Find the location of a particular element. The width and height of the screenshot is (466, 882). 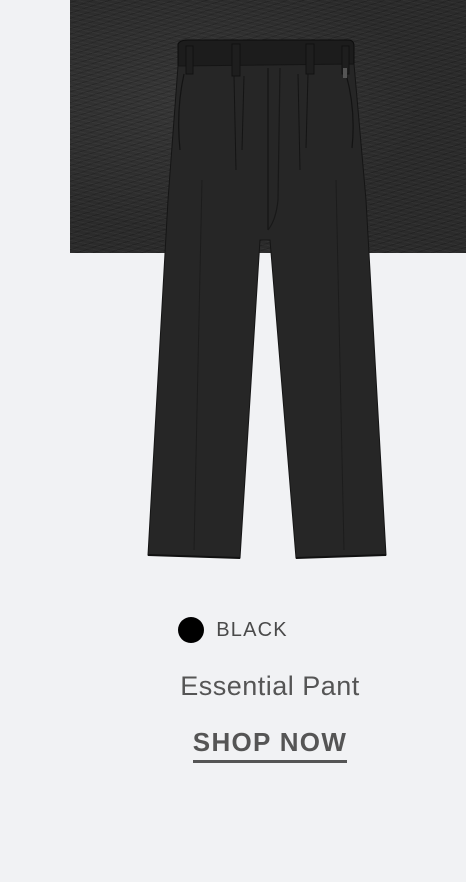

color-label: BLACK is located at coordinates (252, 629).